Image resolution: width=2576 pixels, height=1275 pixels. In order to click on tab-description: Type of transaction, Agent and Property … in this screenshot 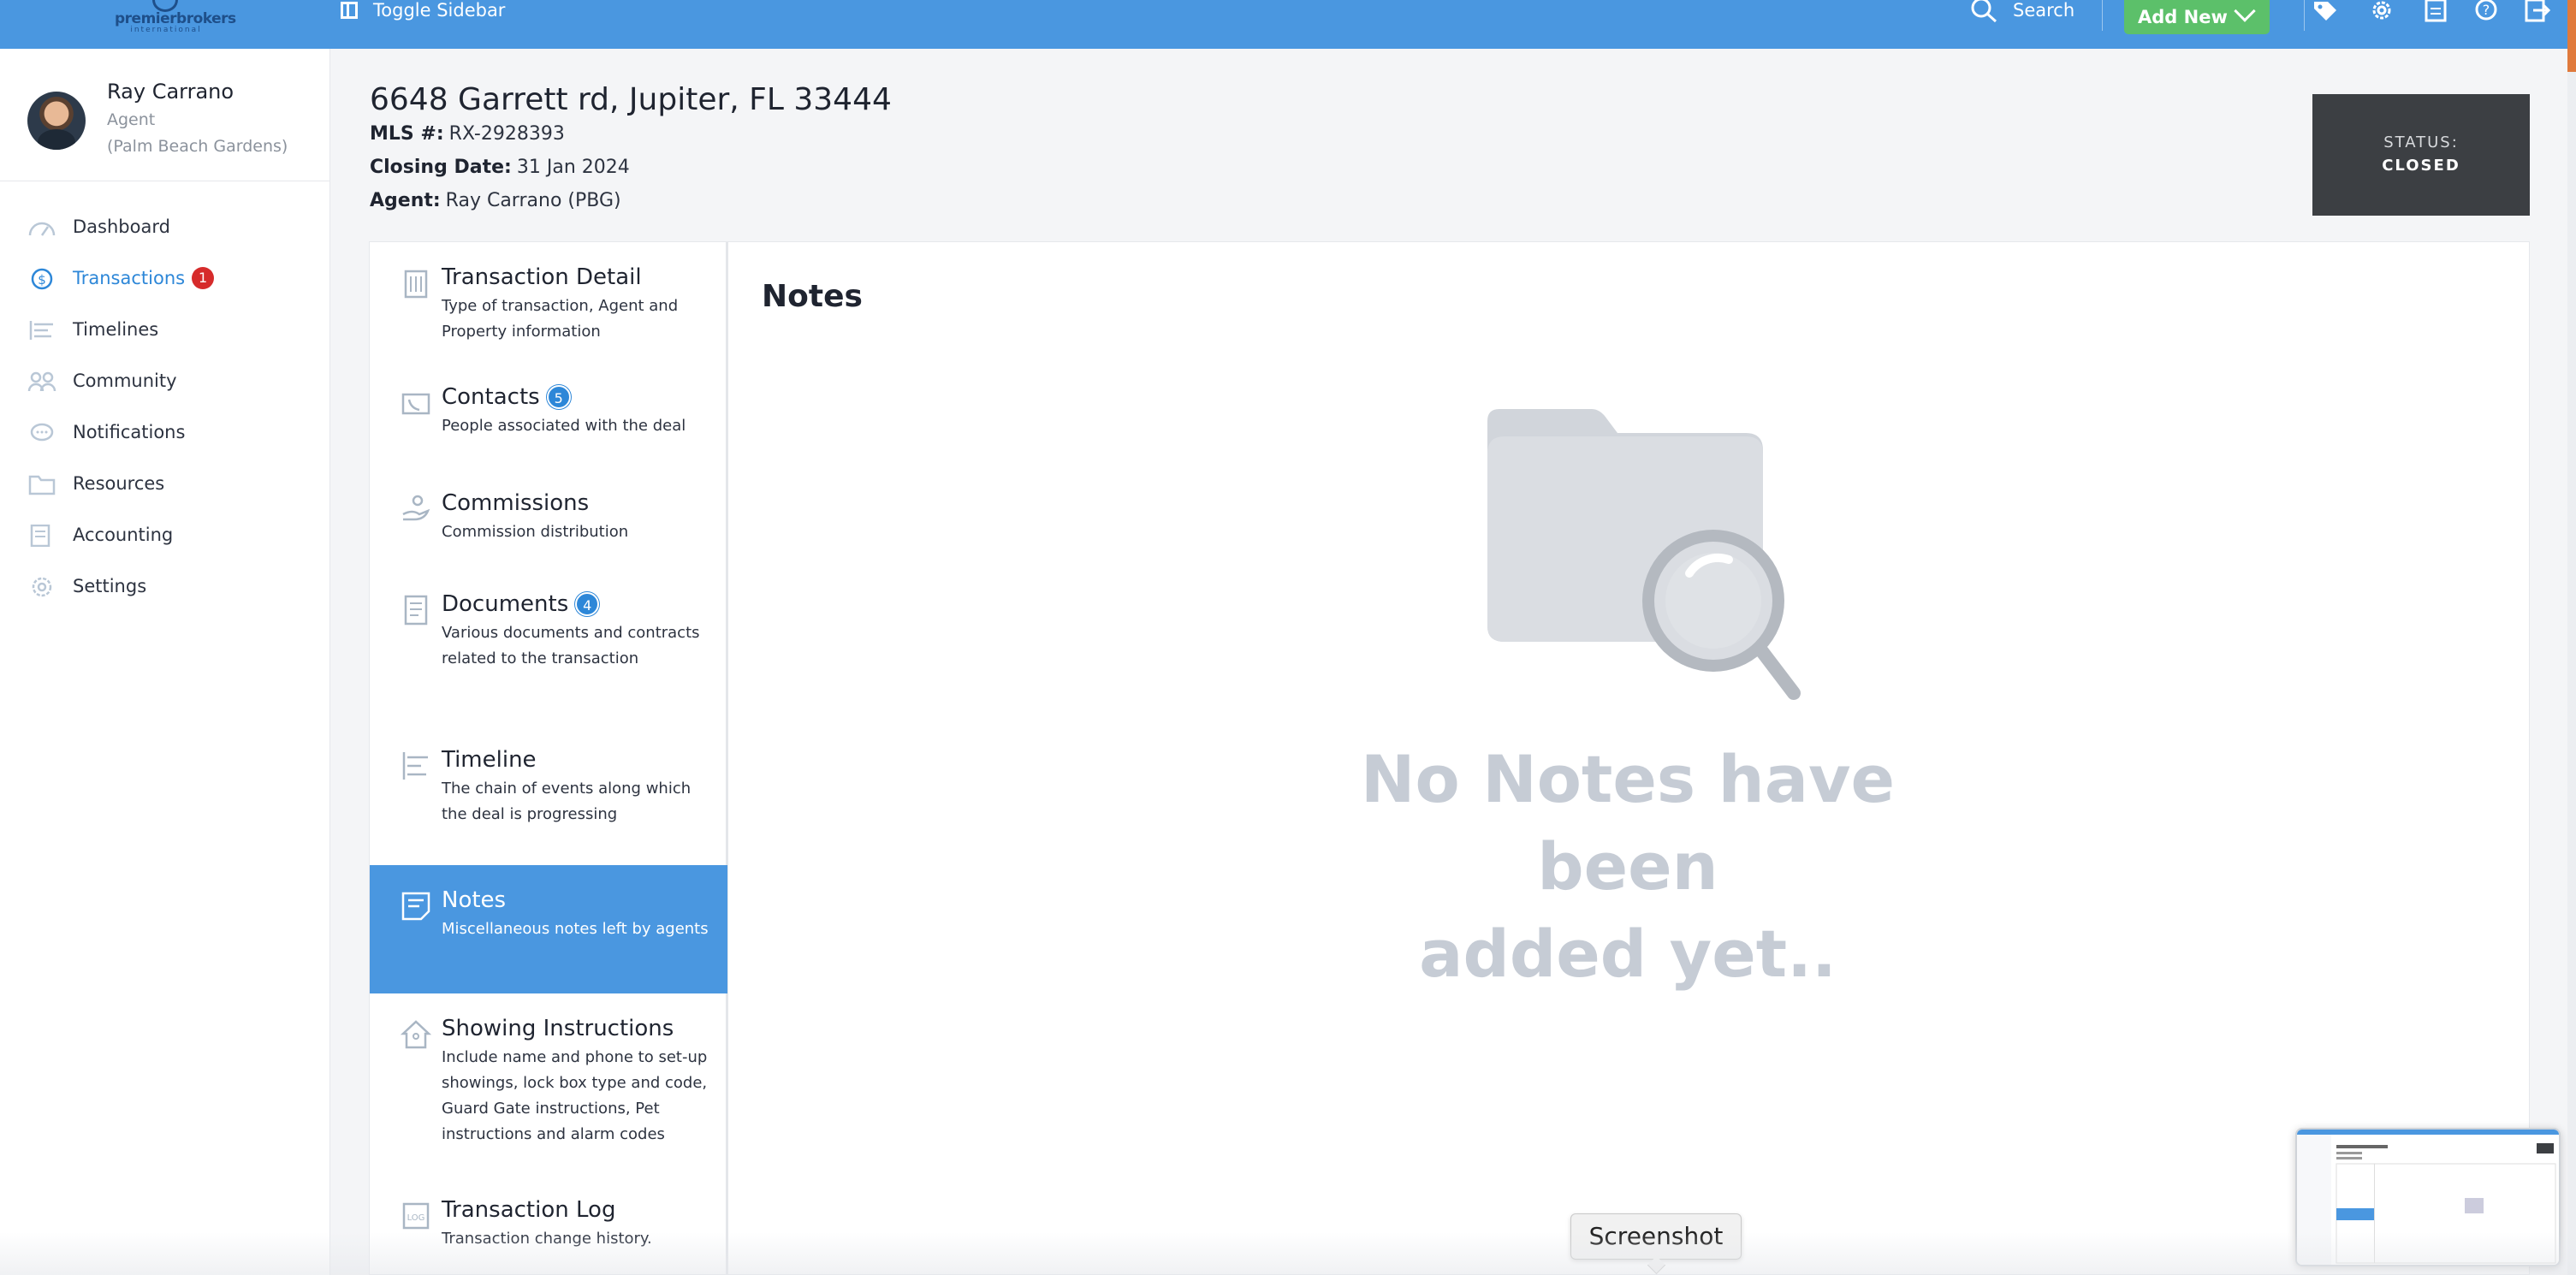, I will do `click(560, 319)`.